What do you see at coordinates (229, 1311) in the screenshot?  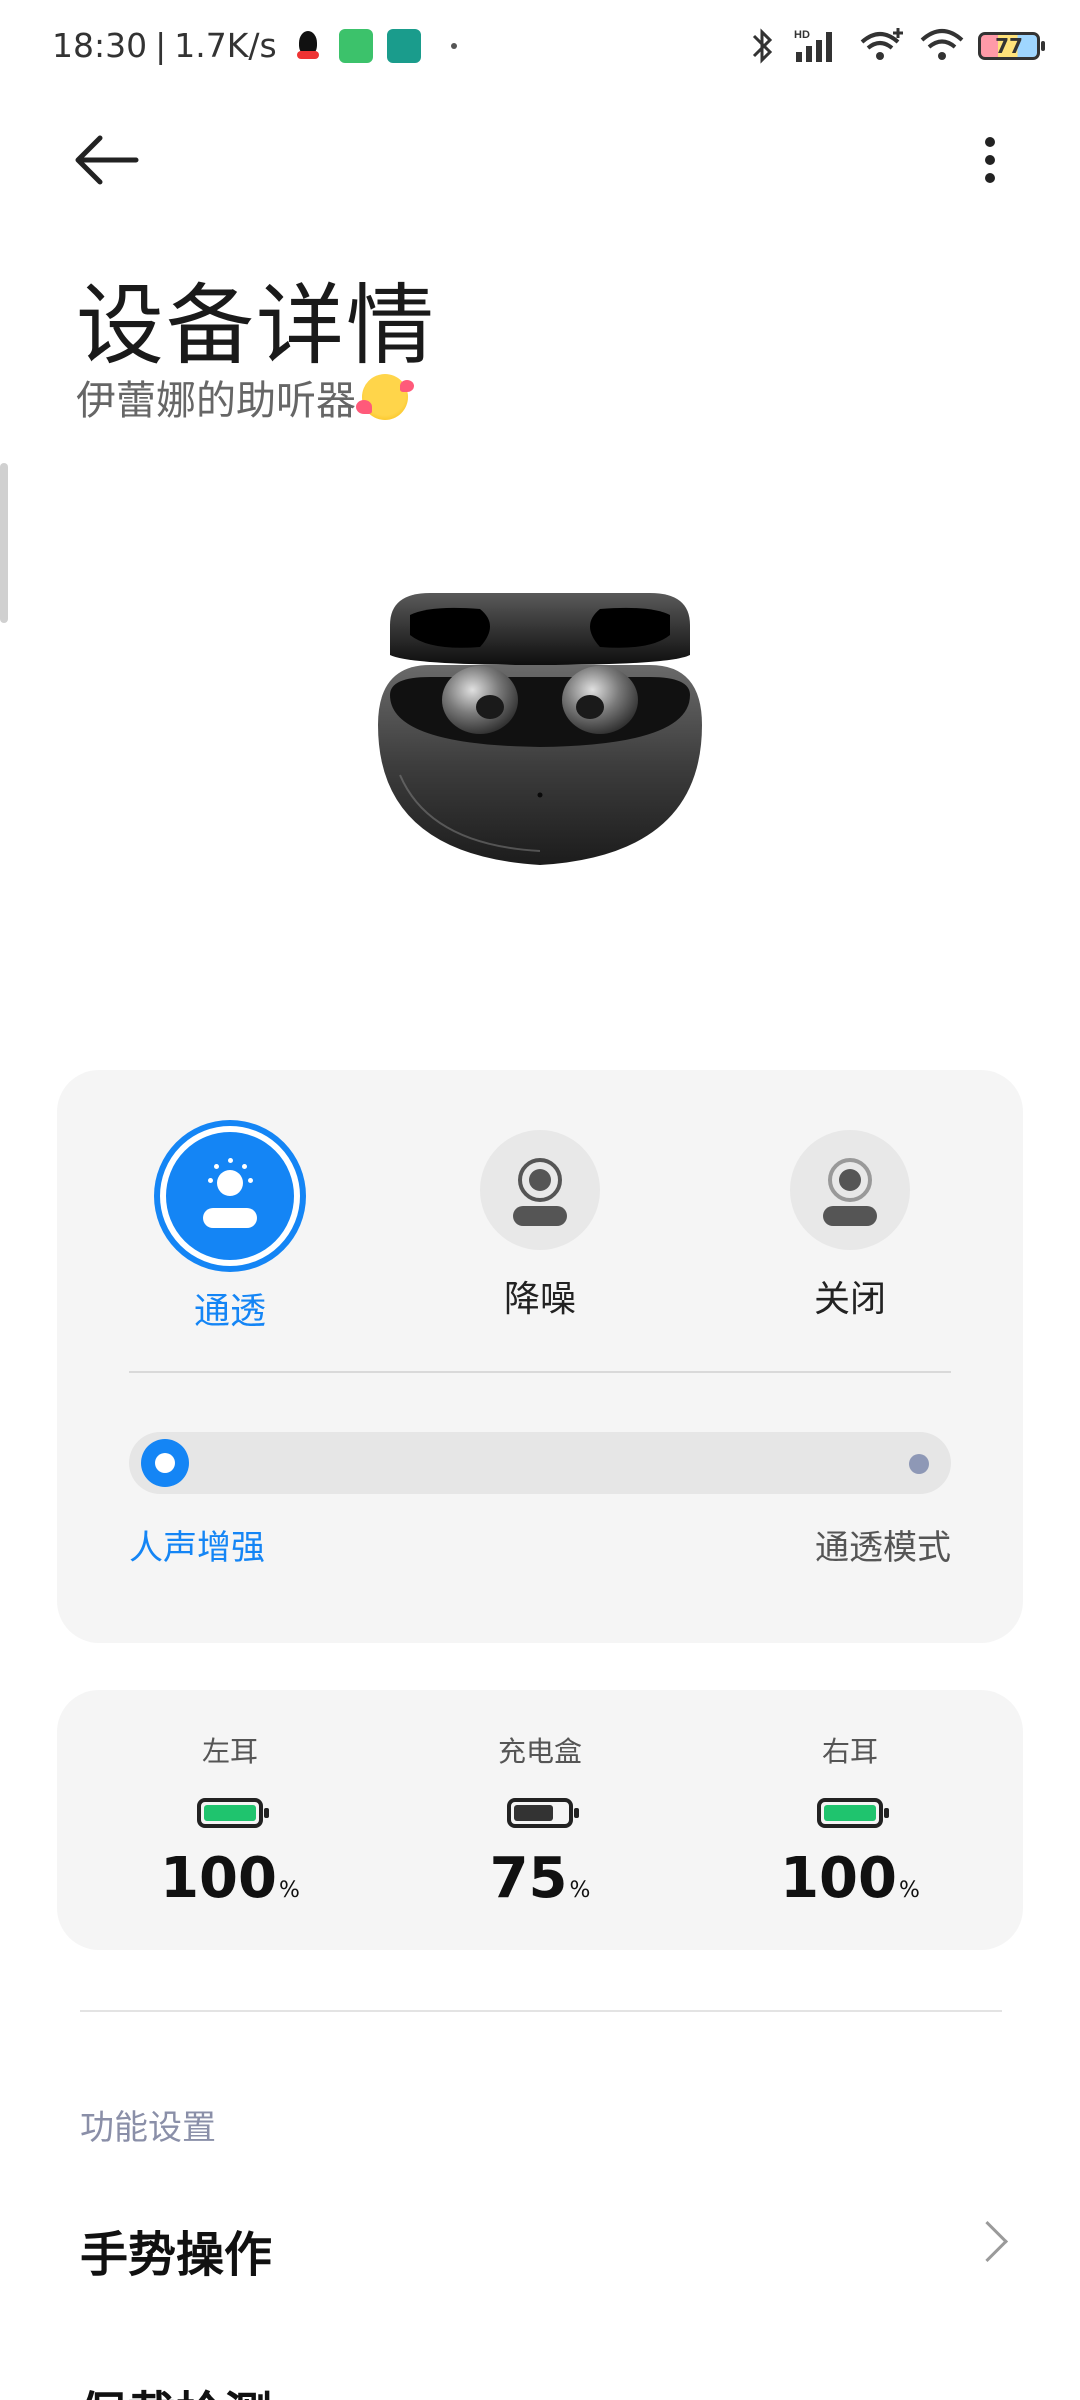 I see `mode-label-transparency: 通透` at bounding box center [229, 1311].